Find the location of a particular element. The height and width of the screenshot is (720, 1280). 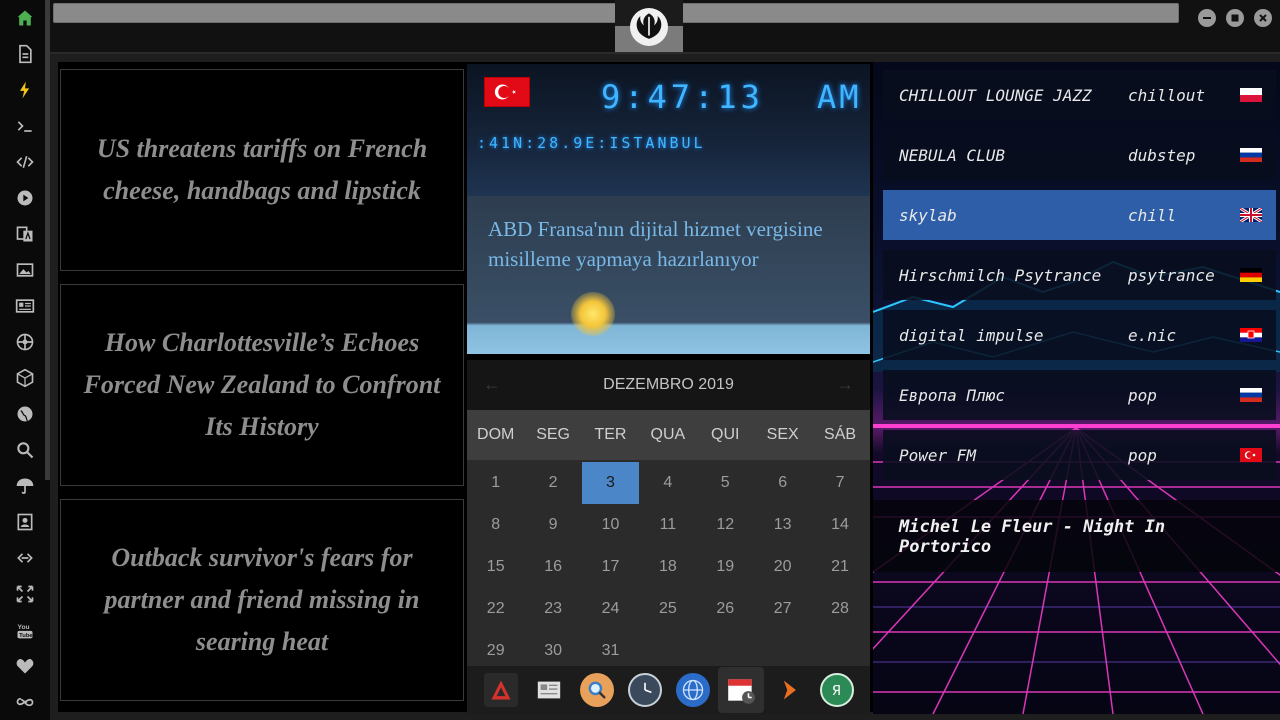

app-red-icon is located at coordinates (501, 690).